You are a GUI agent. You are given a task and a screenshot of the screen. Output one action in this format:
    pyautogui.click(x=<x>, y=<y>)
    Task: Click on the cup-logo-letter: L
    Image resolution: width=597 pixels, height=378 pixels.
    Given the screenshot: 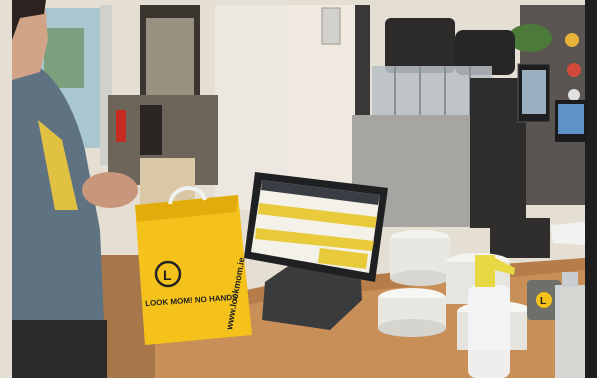 What is the action you would take?
    pyautogui.click(x=543, y=301)
    